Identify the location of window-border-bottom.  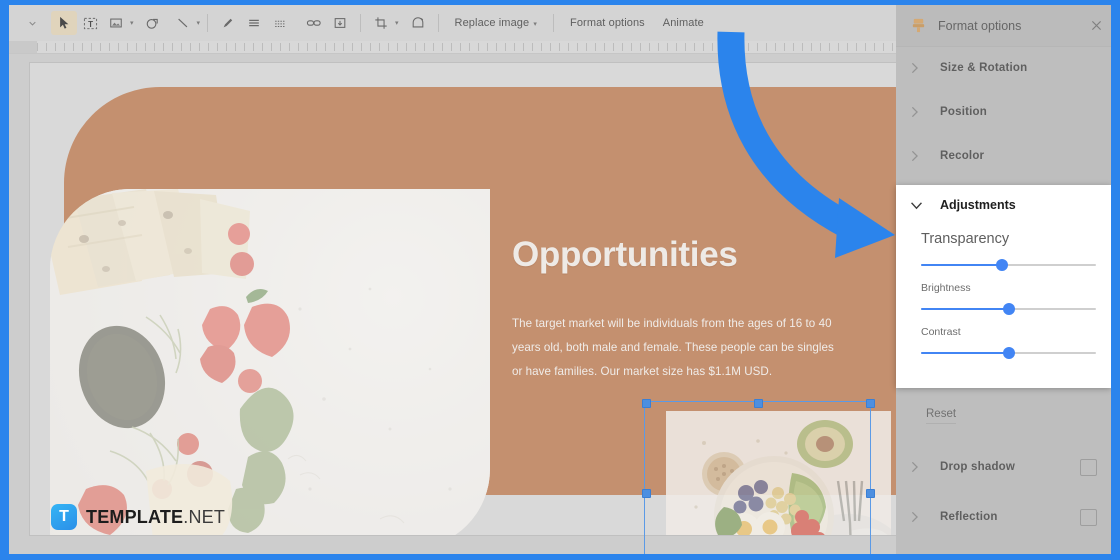
(560, 557).